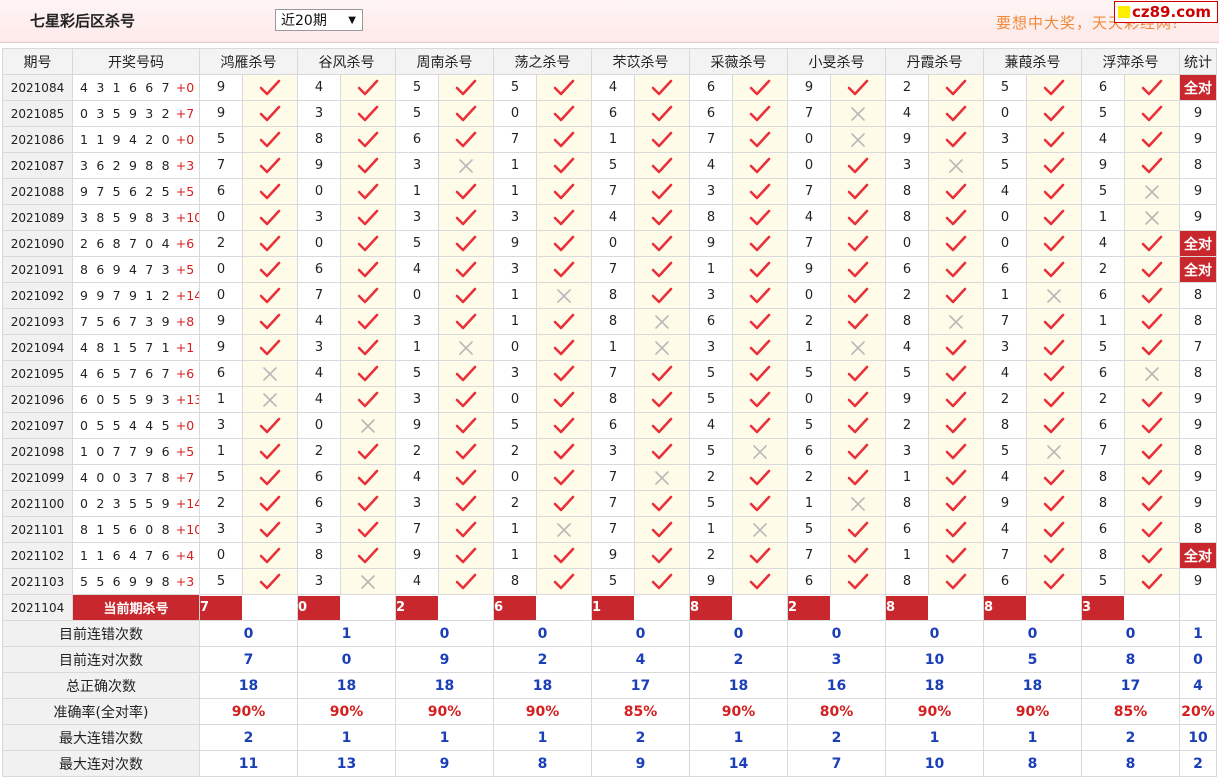 The image size is (1219, 780). What do you see at coordinates (836, 711) in the screenshot?
I see `summary-value: 80%` at bounding box center [836, 711].